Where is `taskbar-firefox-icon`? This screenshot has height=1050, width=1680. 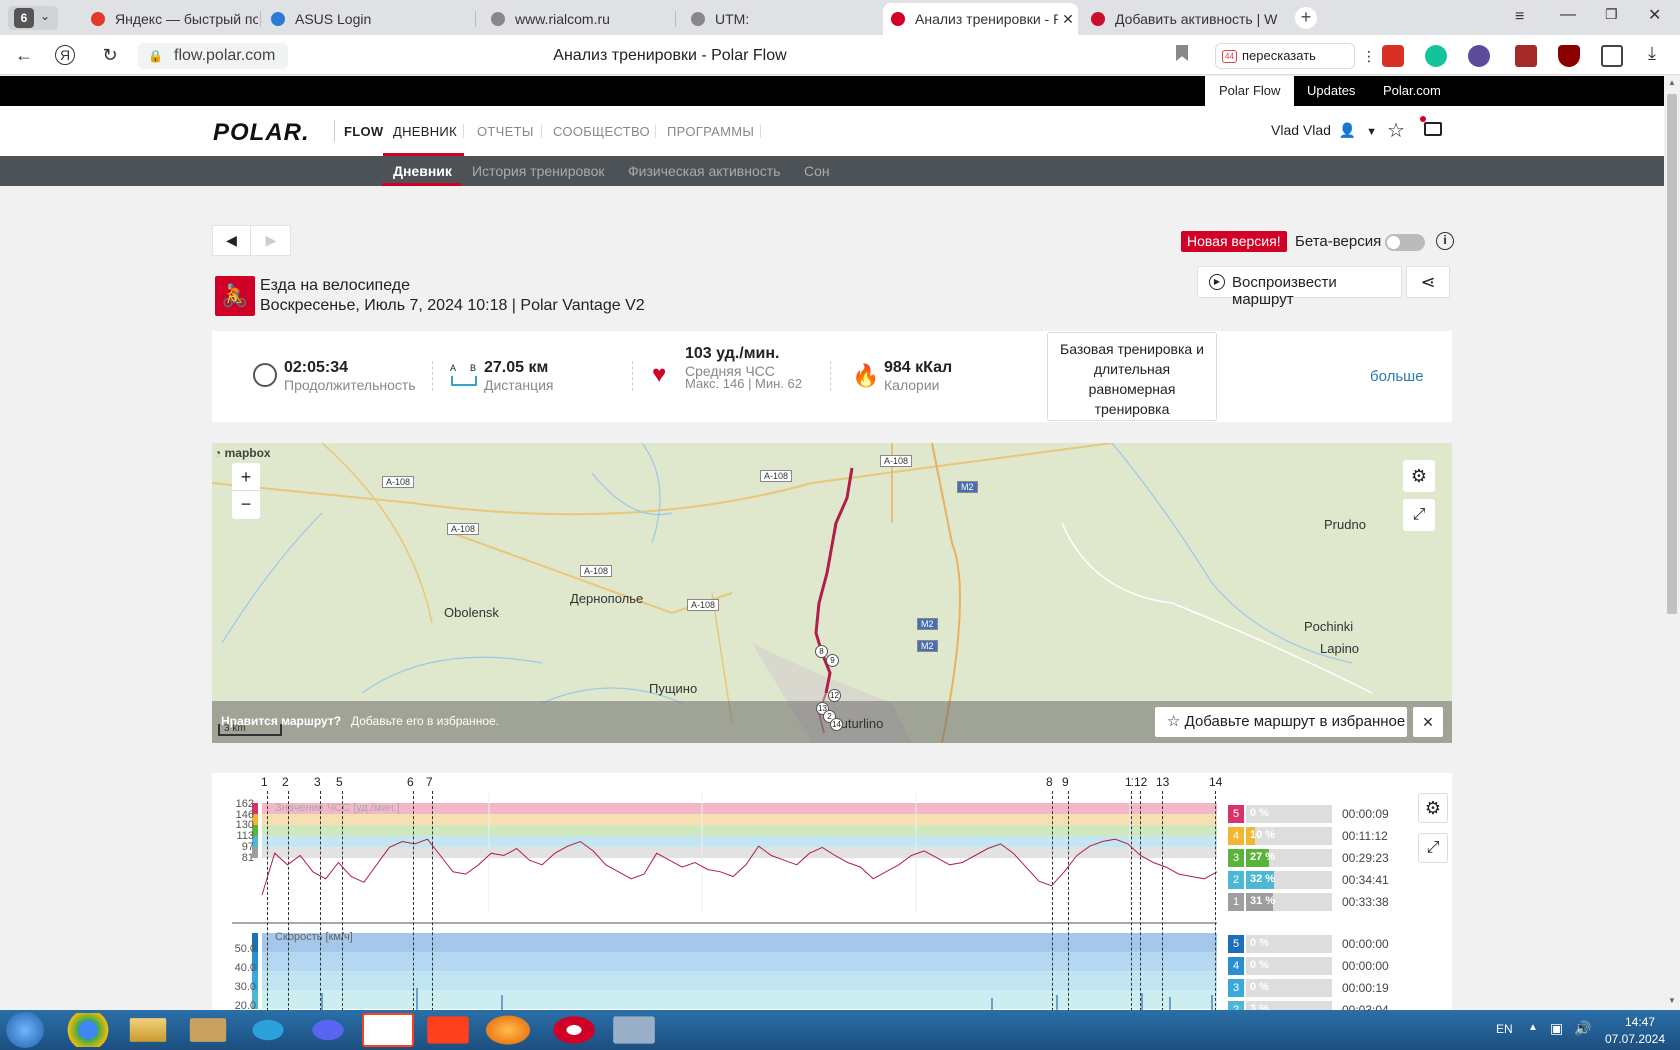 taskbar-firefox-icon is located at coordinates (508, 1030).